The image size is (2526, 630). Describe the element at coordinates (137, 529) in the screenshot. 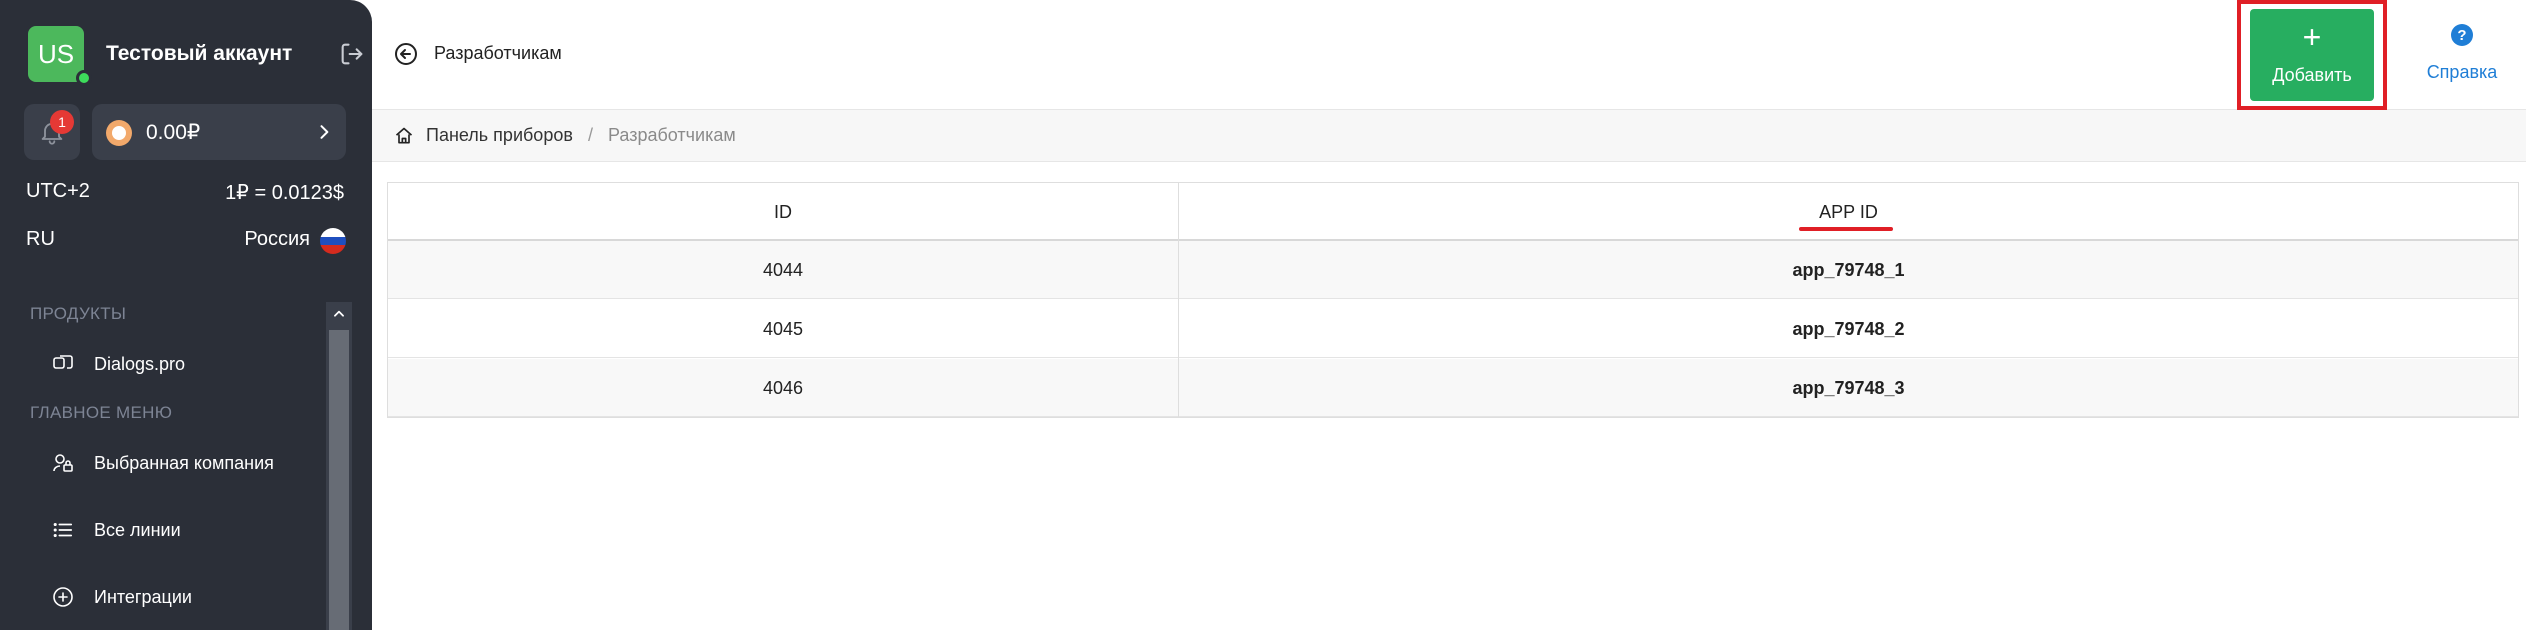

I see `sidebar-item-label: Все линии` at that location.